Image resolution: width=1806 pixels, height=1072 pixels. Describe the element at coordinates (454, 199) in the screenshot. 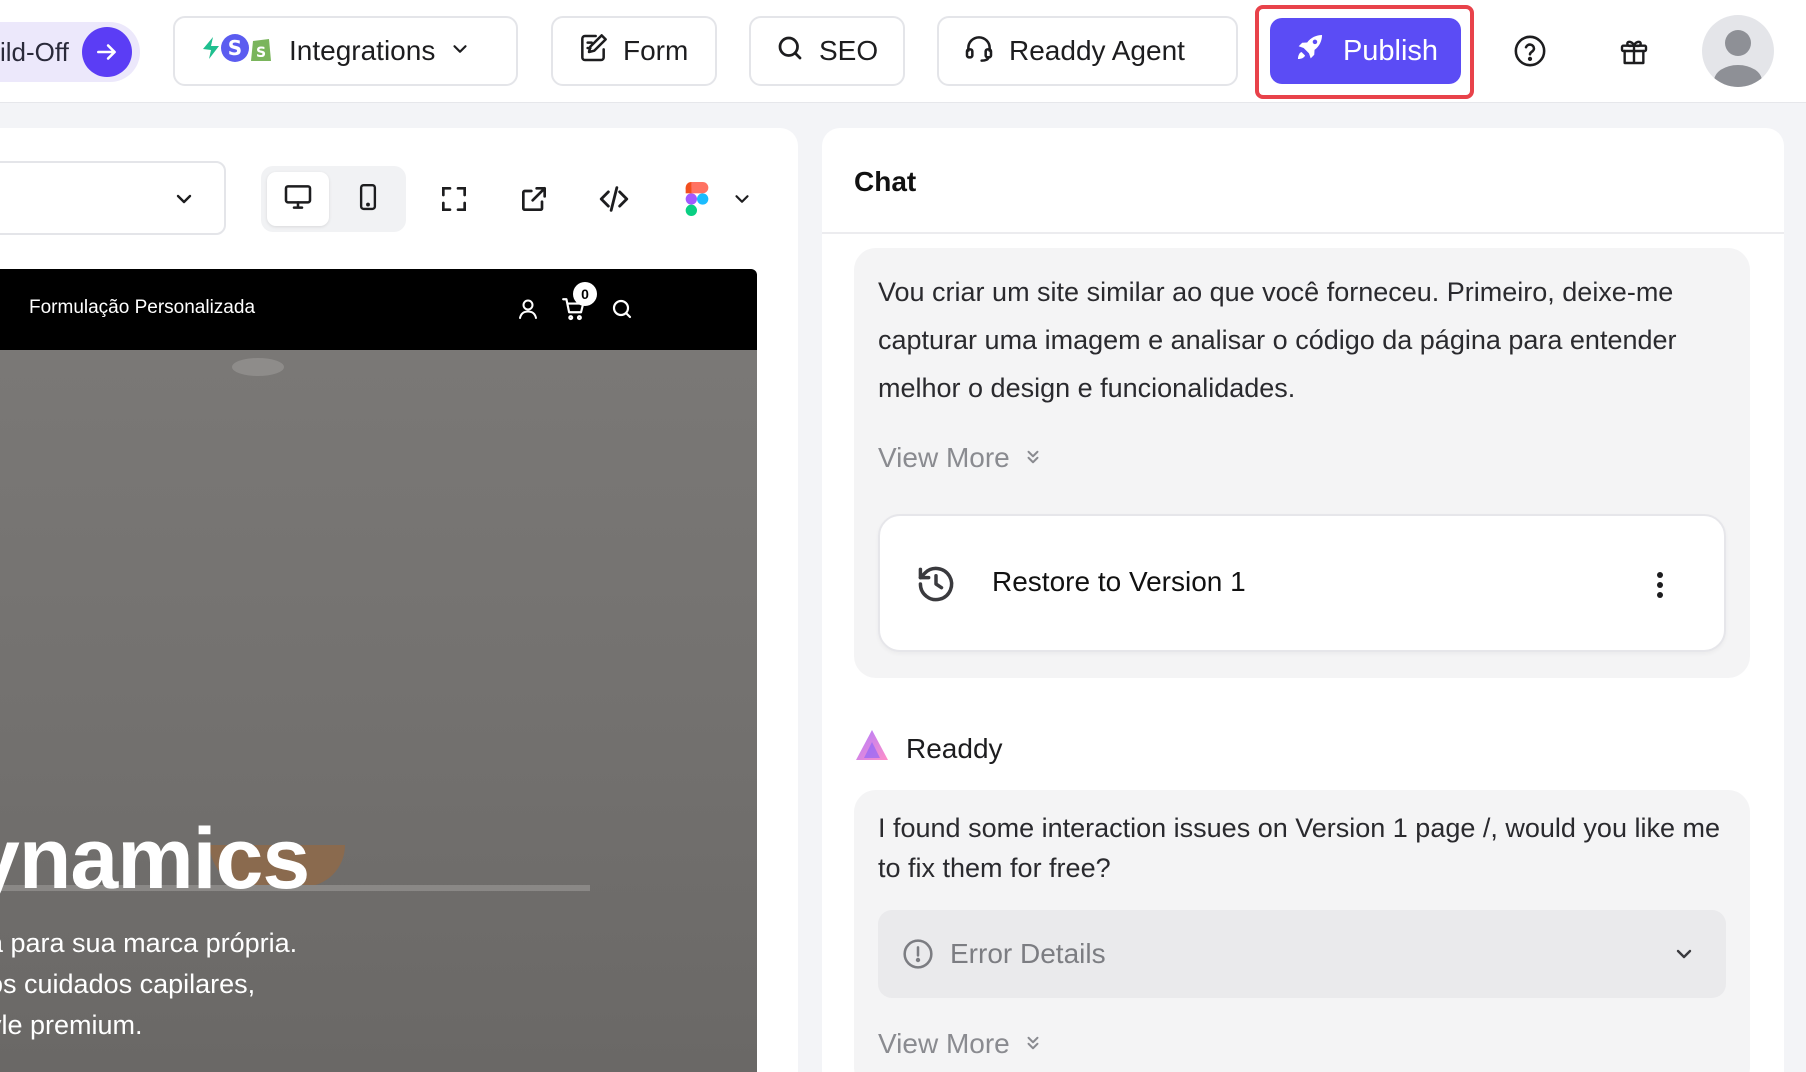

I see `fullscreen-icon` at that location.